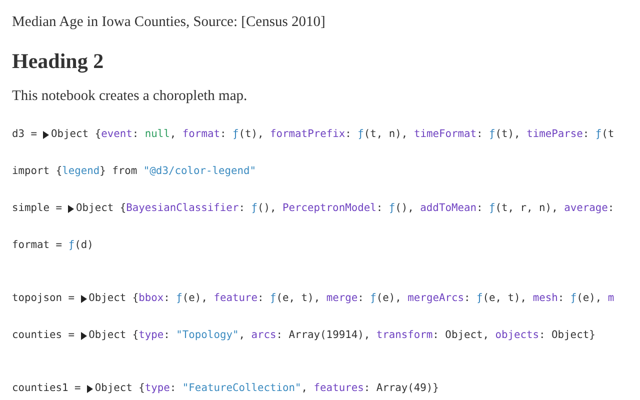 This screenshot has height=400, width=640. I want to click on cell-value: ƒ(d), so click(81, 245).